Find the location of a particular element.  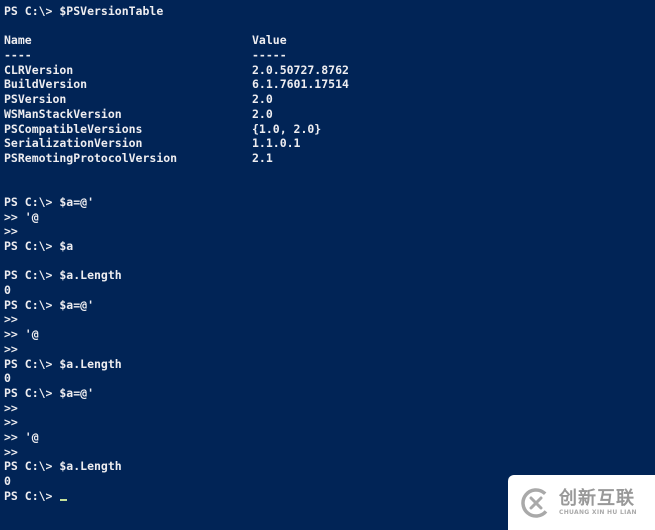

watermark-badge: 创新互联 CHUANG XIN HU LIAN is located at coordinates (581, 502).